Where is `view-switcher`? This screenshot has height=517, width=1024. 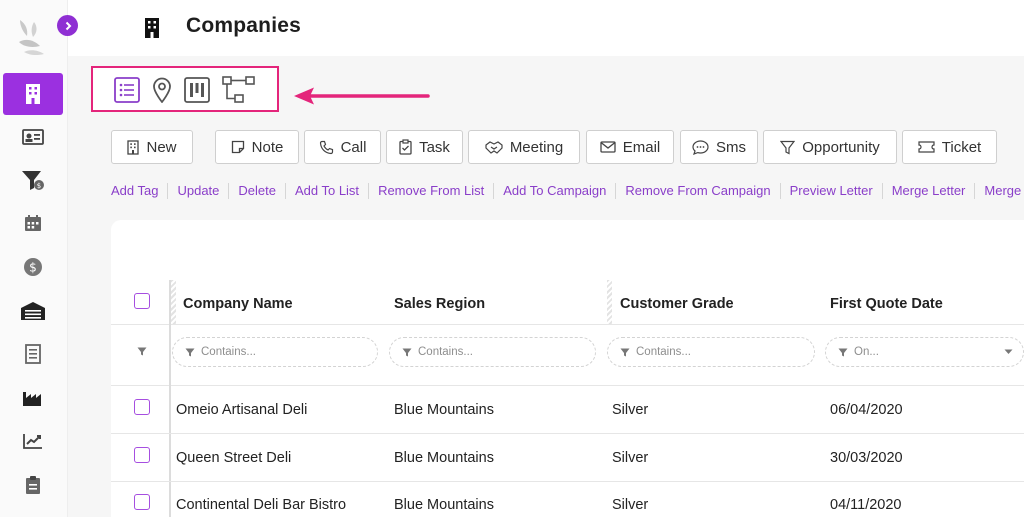 view-switcher is located at coordinates (185, 89).